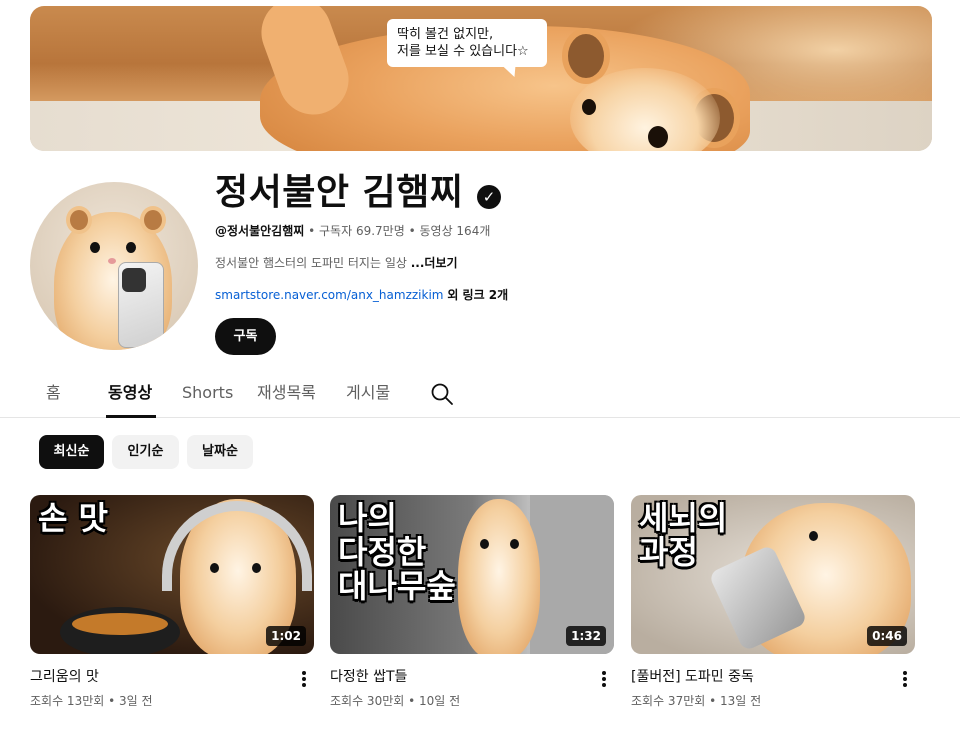 The height and width of the screenshot is (738, 960). What do you see at coordinates (207, 393) in the screenshot?
I see `tab-shorts: Shorts` at bounding box center [207, 393].